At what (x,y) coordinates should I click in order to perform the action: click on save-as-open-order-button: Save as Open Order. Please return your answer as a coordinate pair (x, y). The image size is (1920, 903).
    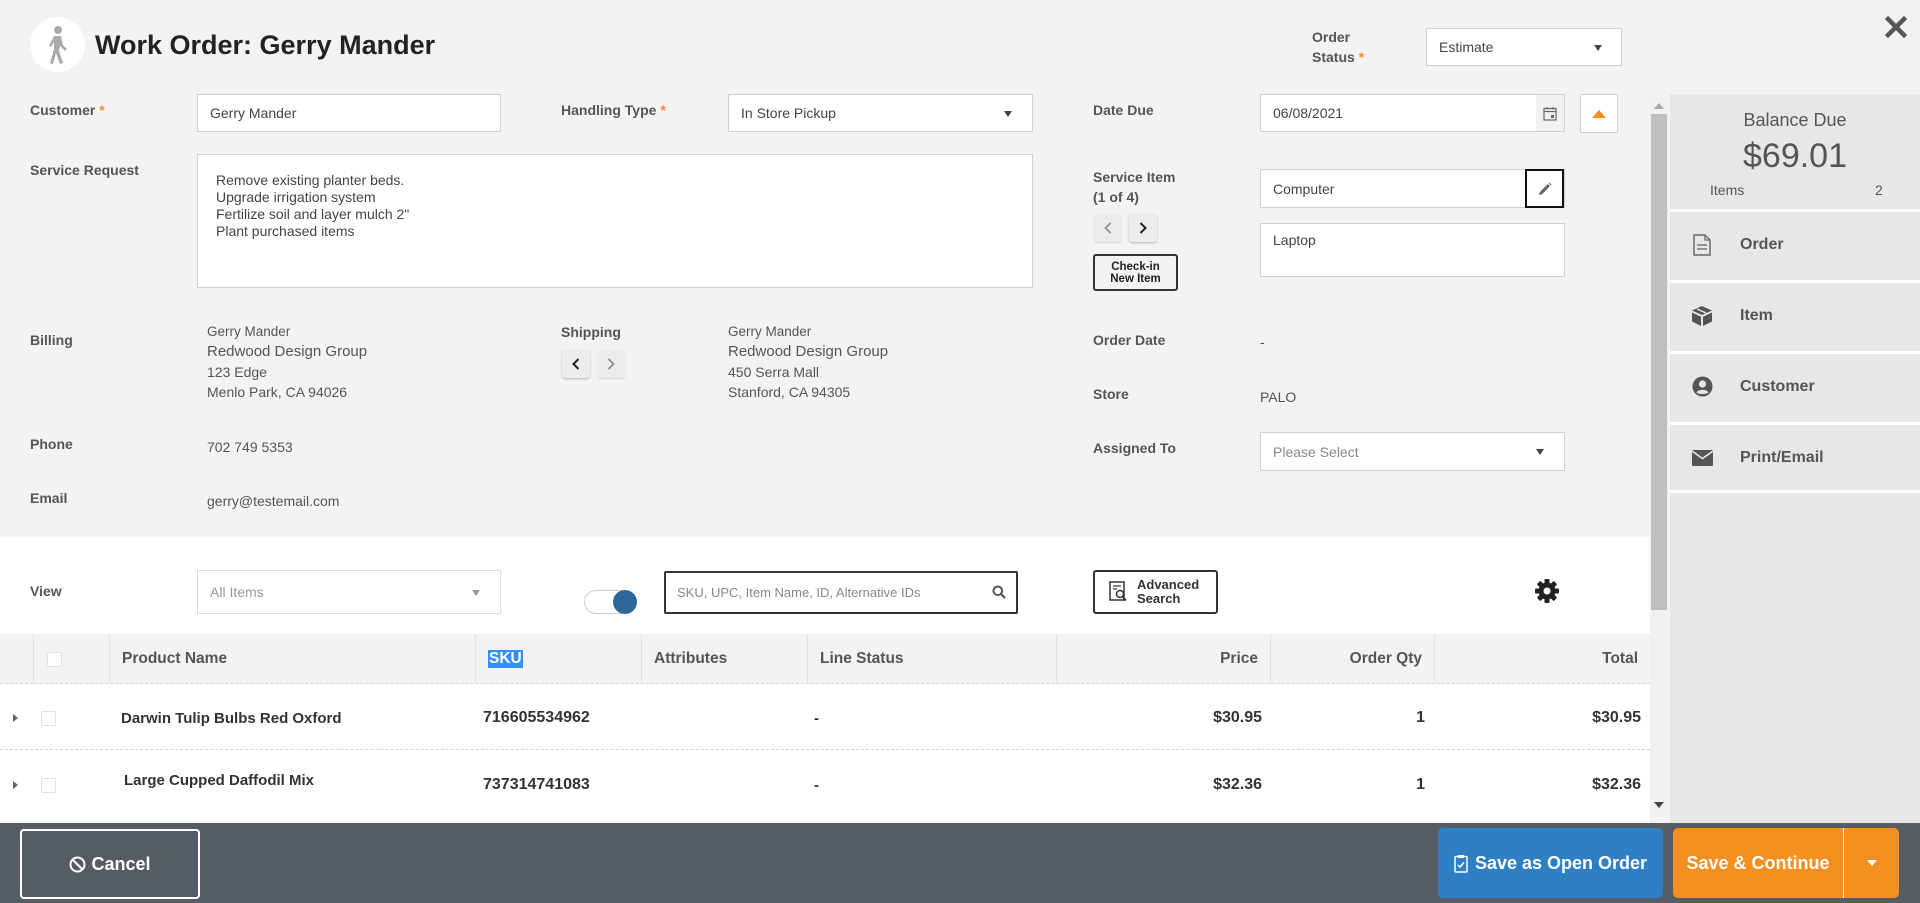
    Looking at the image, I should click on (1550, 863).